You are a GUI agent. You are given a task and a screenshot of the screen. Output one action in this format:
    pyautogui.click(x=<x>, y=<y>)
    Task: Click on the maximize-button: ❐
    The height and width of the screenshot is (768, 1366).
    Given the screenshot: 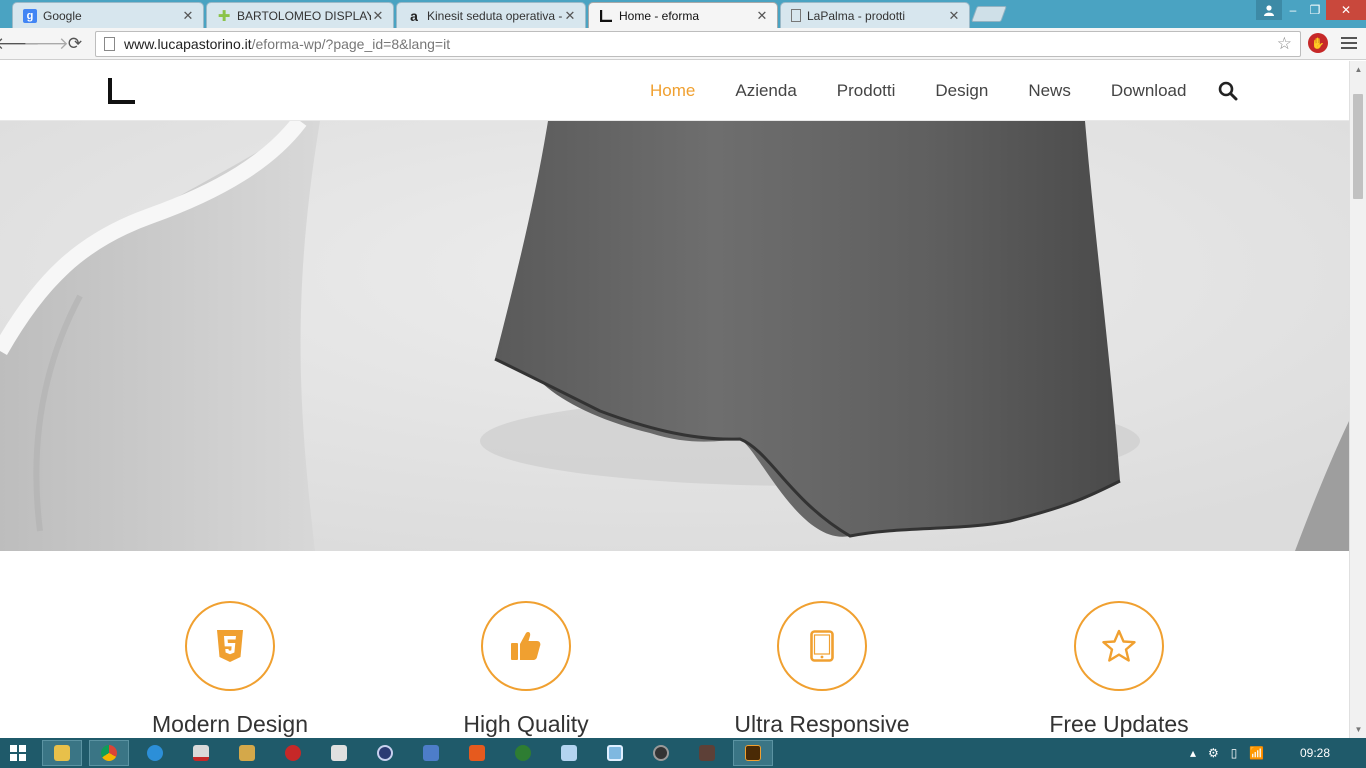 What is the action you would take?
    pyautogui.click(x=1315, y=10)
    